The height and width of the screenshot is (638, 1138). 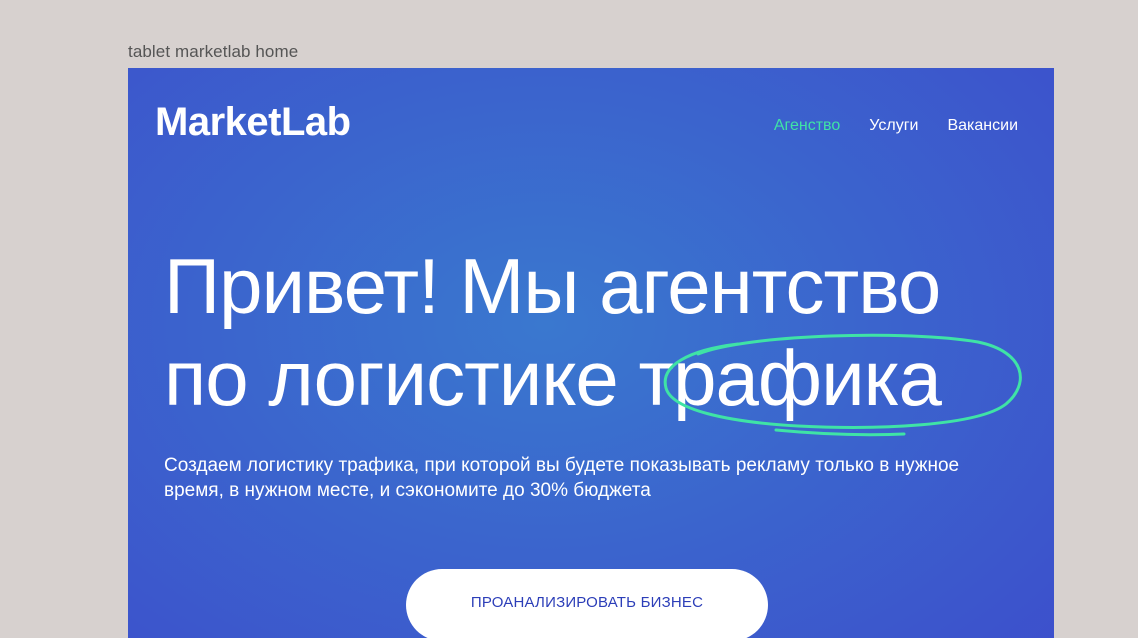 I want to click on hero-line-2-prefix: по логистике, so click(x=401, y=378).